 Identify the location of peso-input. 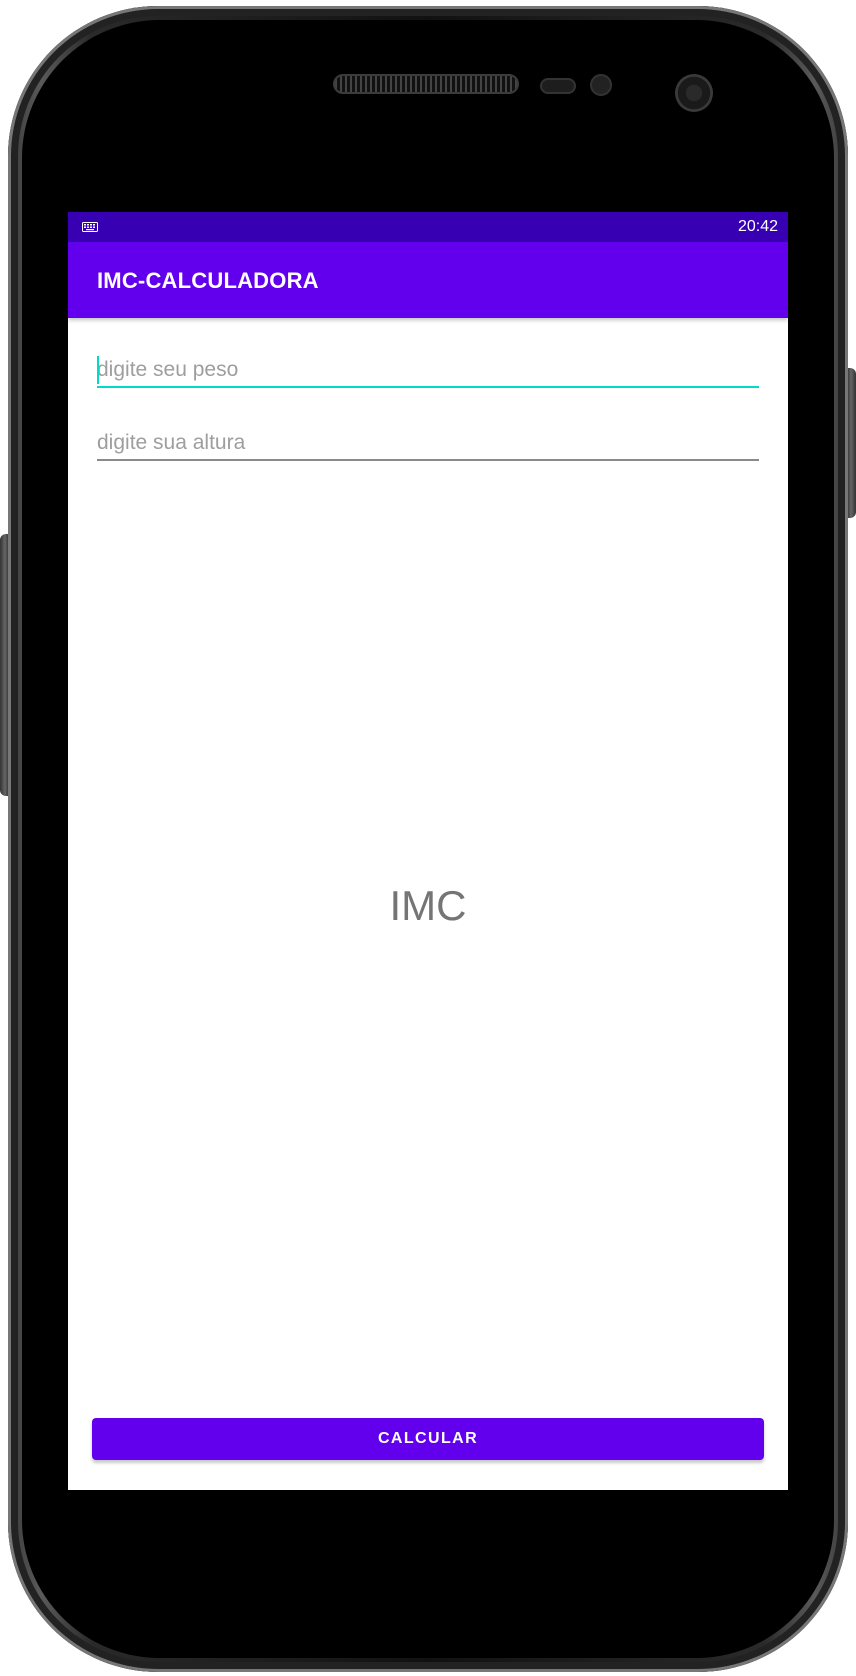
(428, 370).